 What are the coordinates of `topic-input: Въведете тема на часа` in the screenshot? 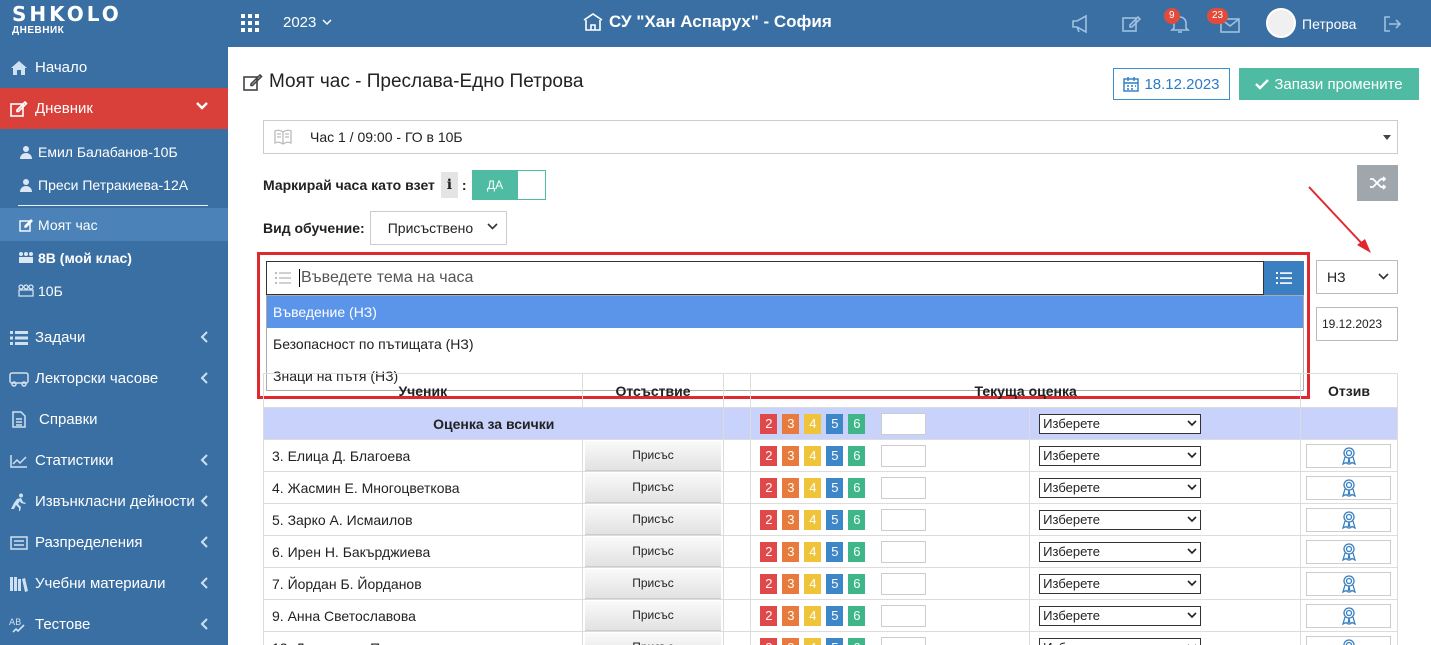 It's located at (765, 278).